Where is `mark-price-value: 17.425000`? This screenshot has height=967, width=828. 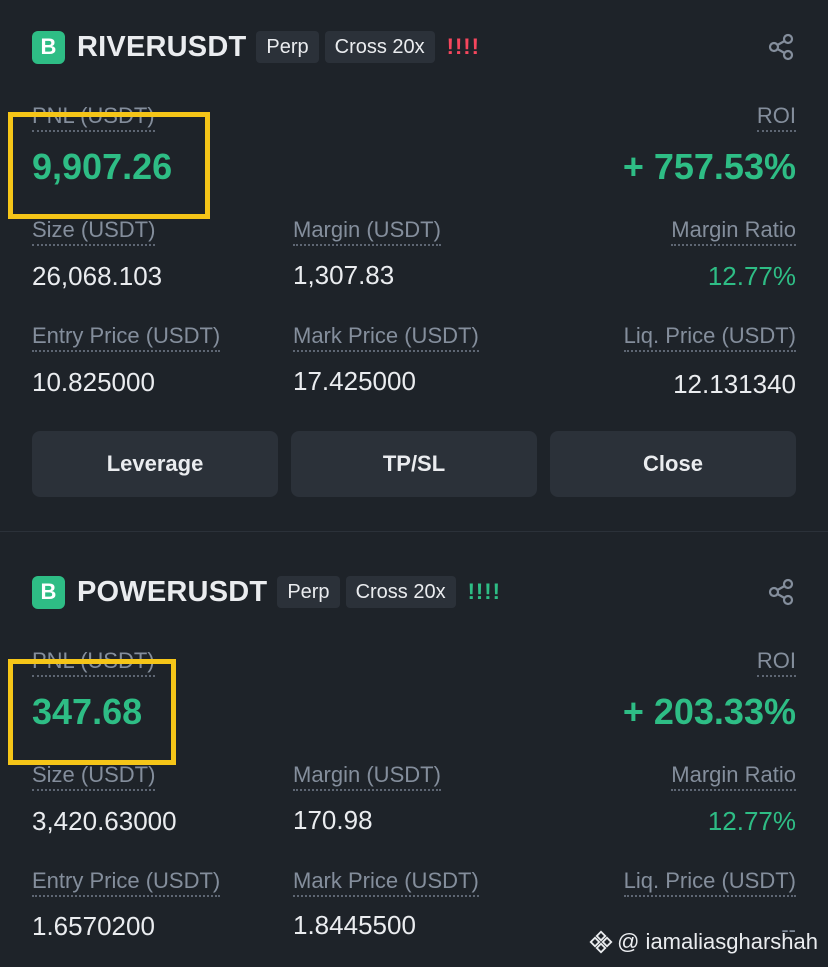
mark-price-value: 17.425000 is located at coordinates (354, 381).